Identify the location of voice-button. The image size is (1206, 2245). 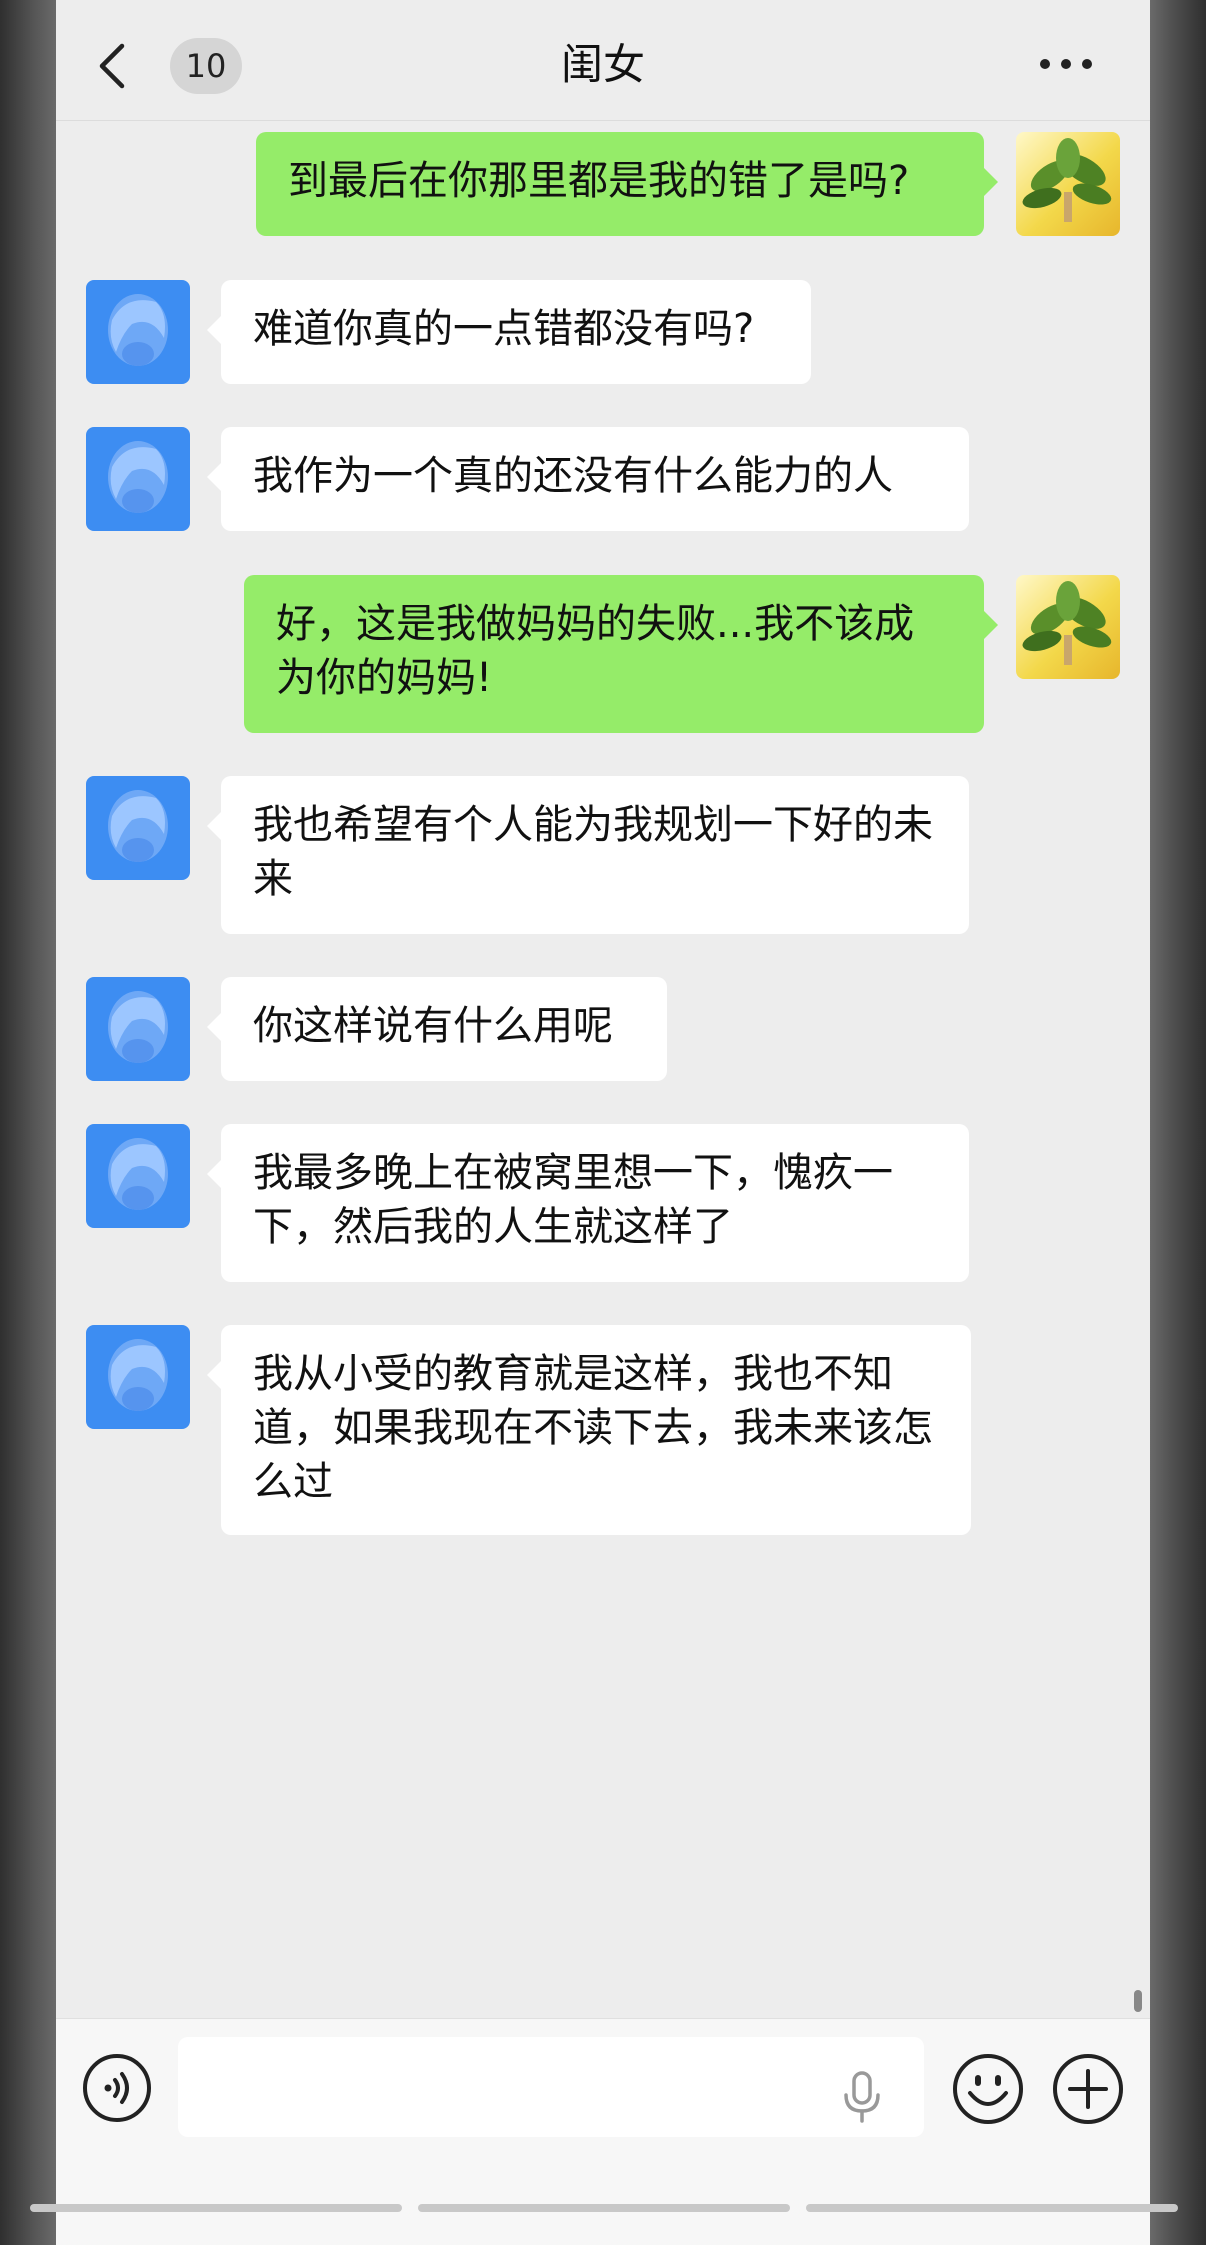
(117, 2088).